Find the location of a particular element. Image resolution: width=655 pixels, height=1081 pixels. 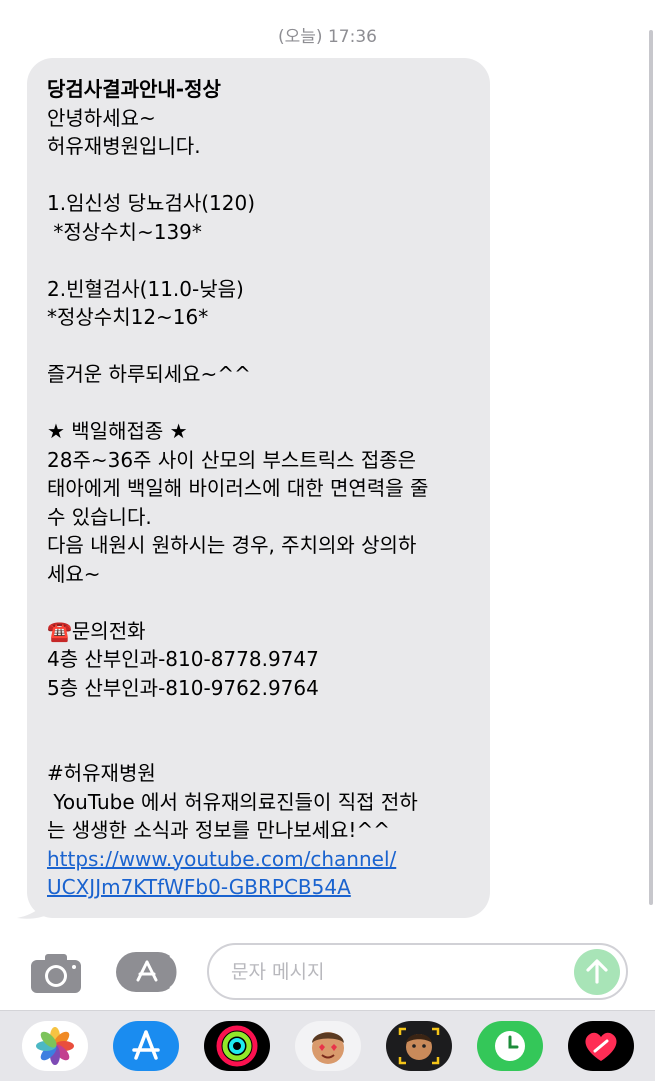

memoji-stickers-app-icon is located at coordinates (328, 1046).